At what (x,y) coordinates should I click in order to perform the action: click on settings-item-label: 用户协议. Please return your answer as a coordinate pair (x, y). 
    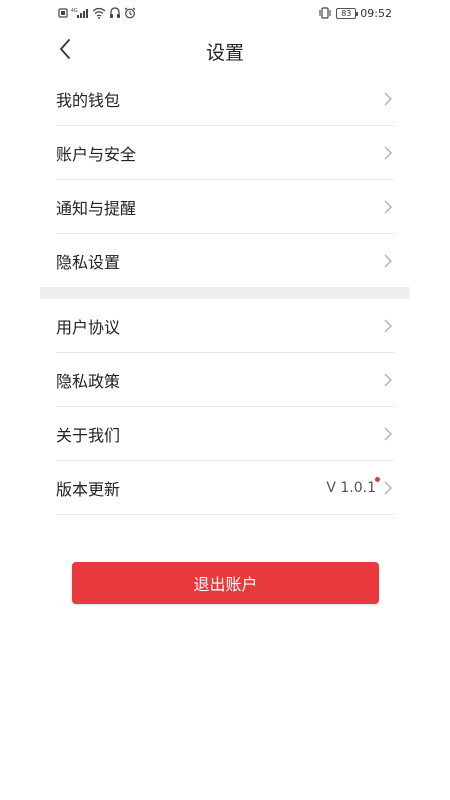
    Looking at the image, I should click on (88, 327).